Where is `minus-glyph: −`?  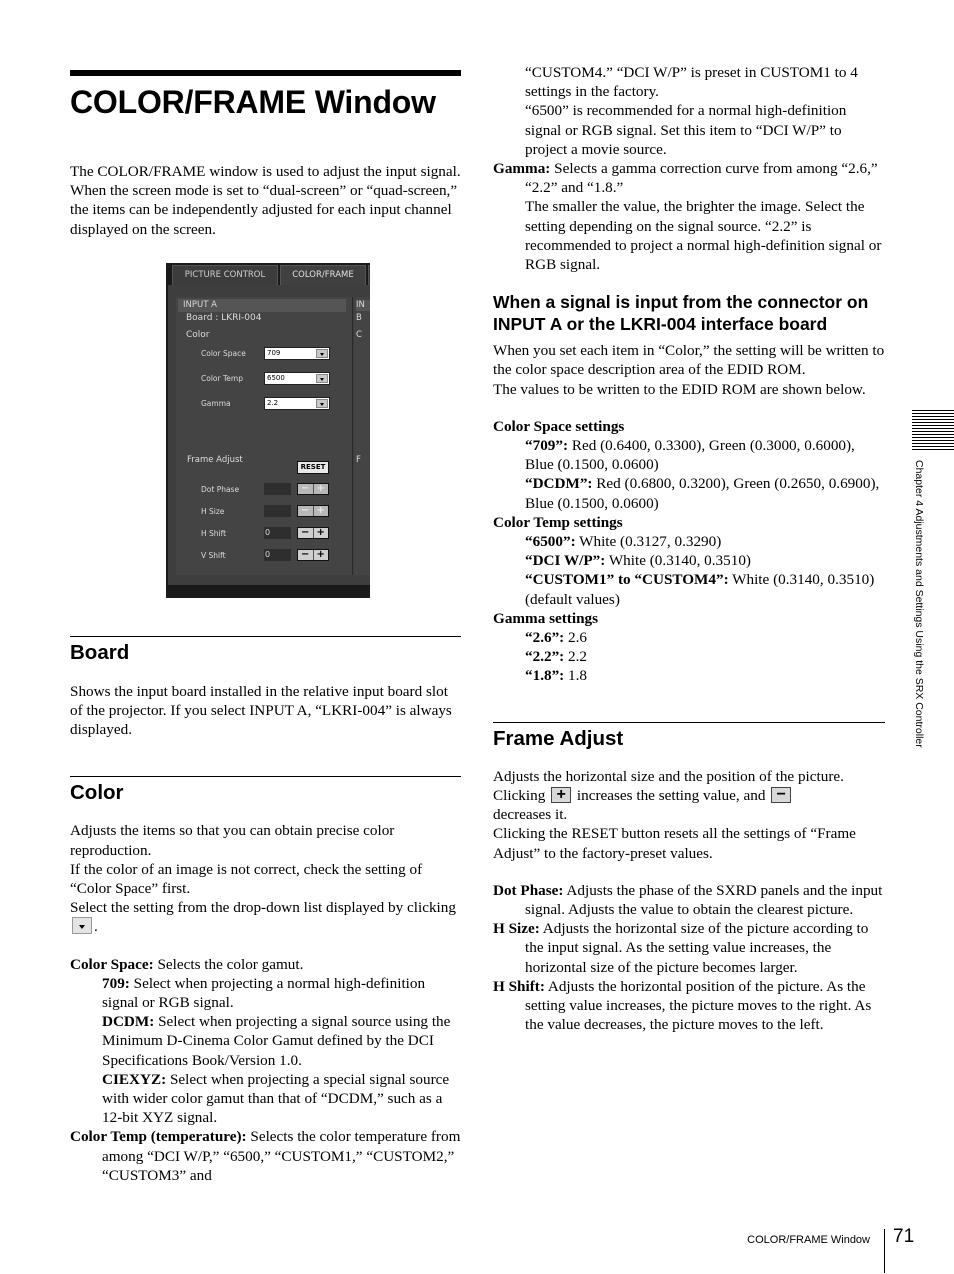 minus-glyph: − is located at coordinates (781, 794).